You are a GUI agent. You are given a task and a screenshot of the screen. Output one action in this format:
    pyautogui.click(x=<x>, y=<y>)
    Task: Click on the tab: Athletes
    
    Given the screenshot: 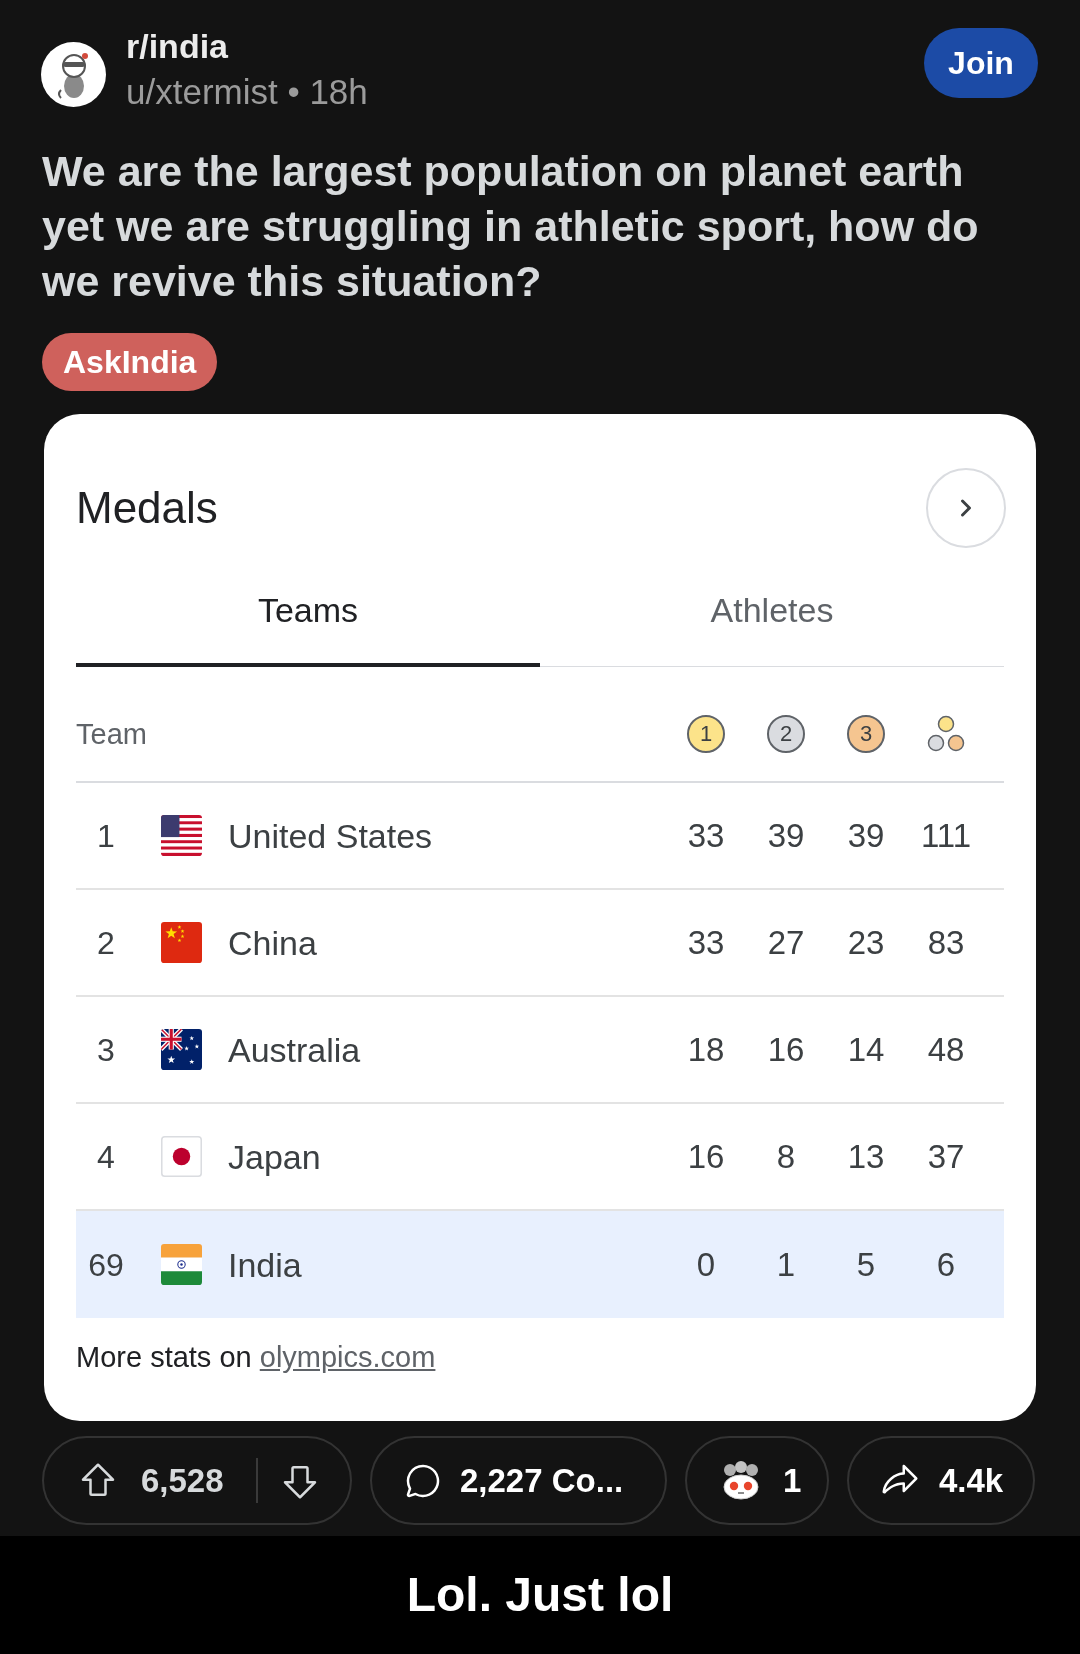 What is the action you would take?
    pyautogui.click(x=772, y=613)
    